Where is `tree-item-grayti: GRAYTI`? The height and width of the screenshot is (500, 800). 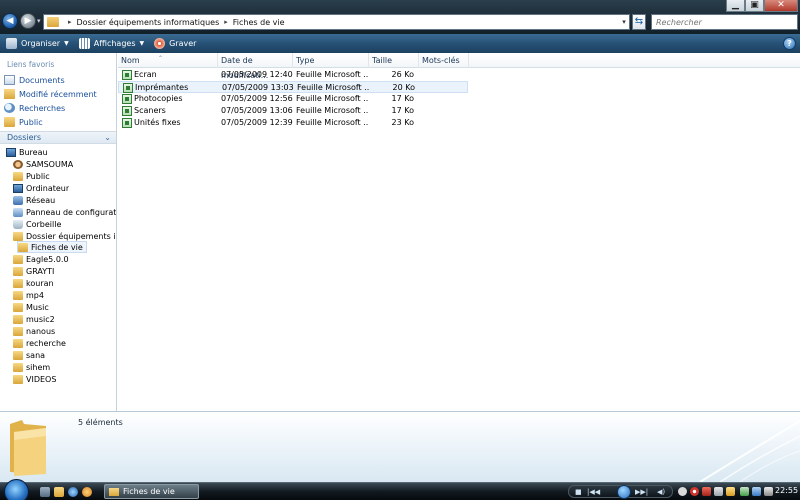 tree-item-grayti: GRAYTI is located at coordinates (33, 271).